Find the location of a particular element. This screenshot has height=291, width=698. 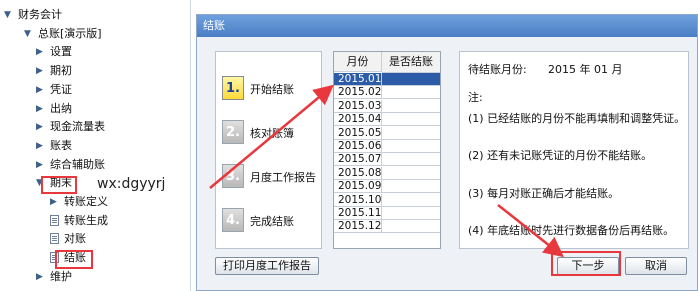

nav-item-label: 转账定义 is located at coordinates (86, 201).